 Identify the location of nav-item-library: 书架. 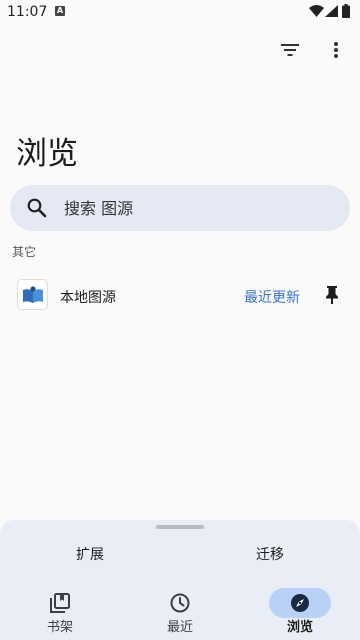
(60, 612).